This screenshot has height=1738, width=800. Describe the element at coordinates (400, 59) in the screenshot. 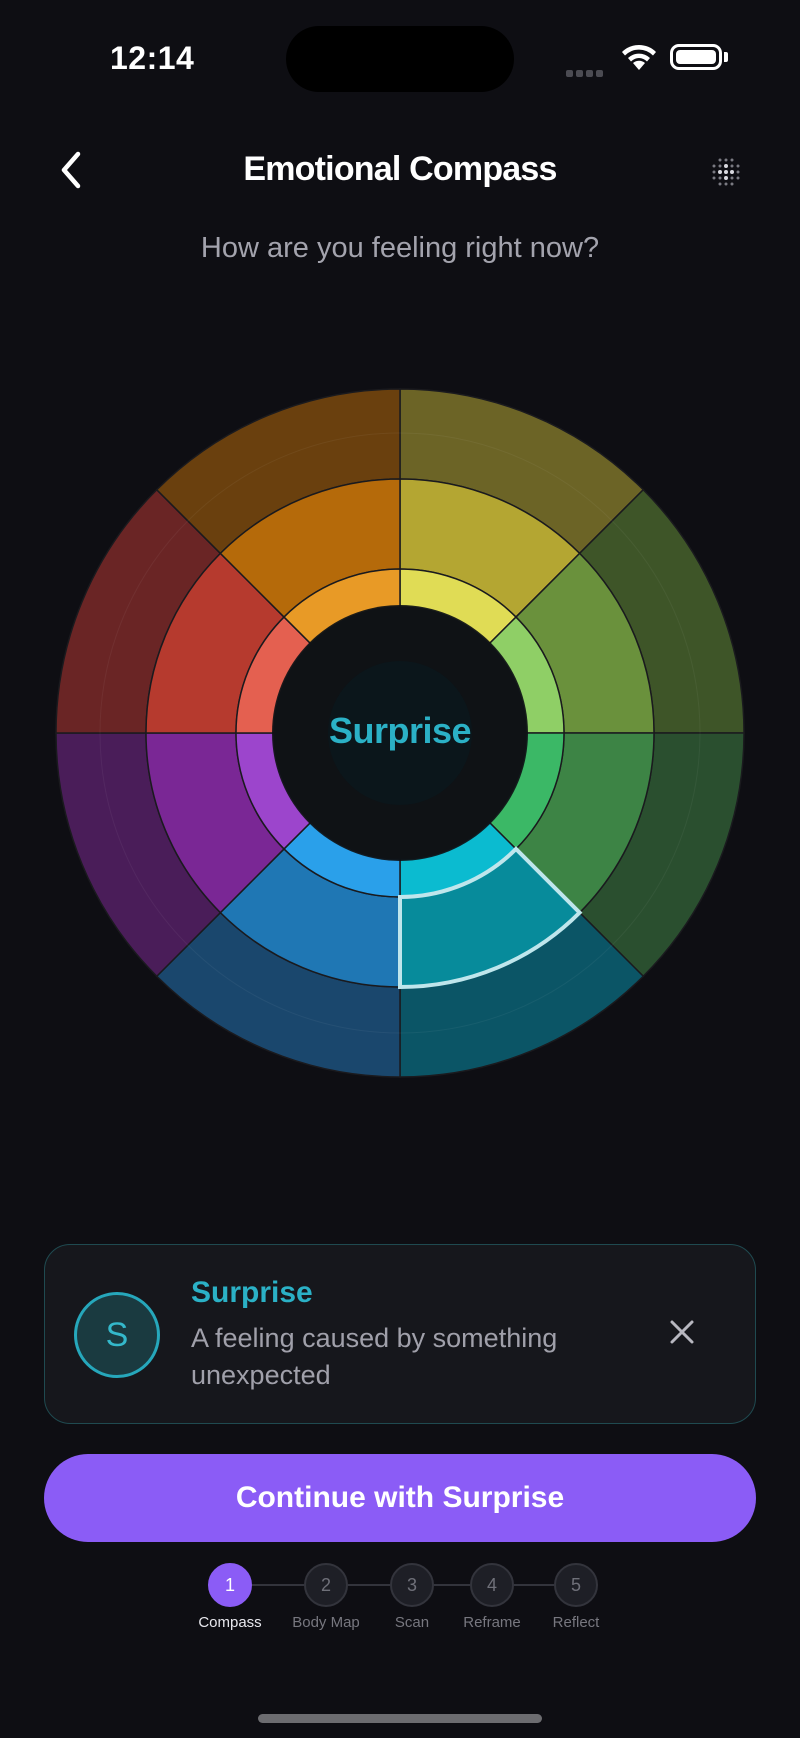

I see `dynamic-island` at that location.